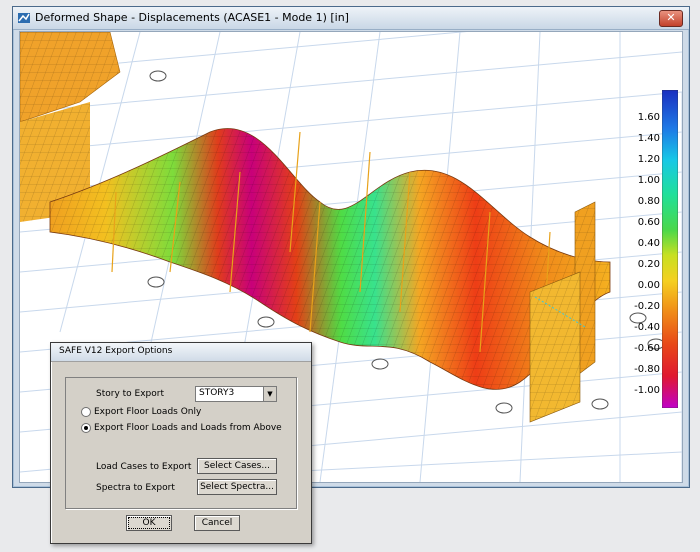 Image resolution: width=700 pixels, height=552 pixels. Describe the element at coordinates (217, 393) in the screenshot. I see `story-select-value: STORY3` at that location.